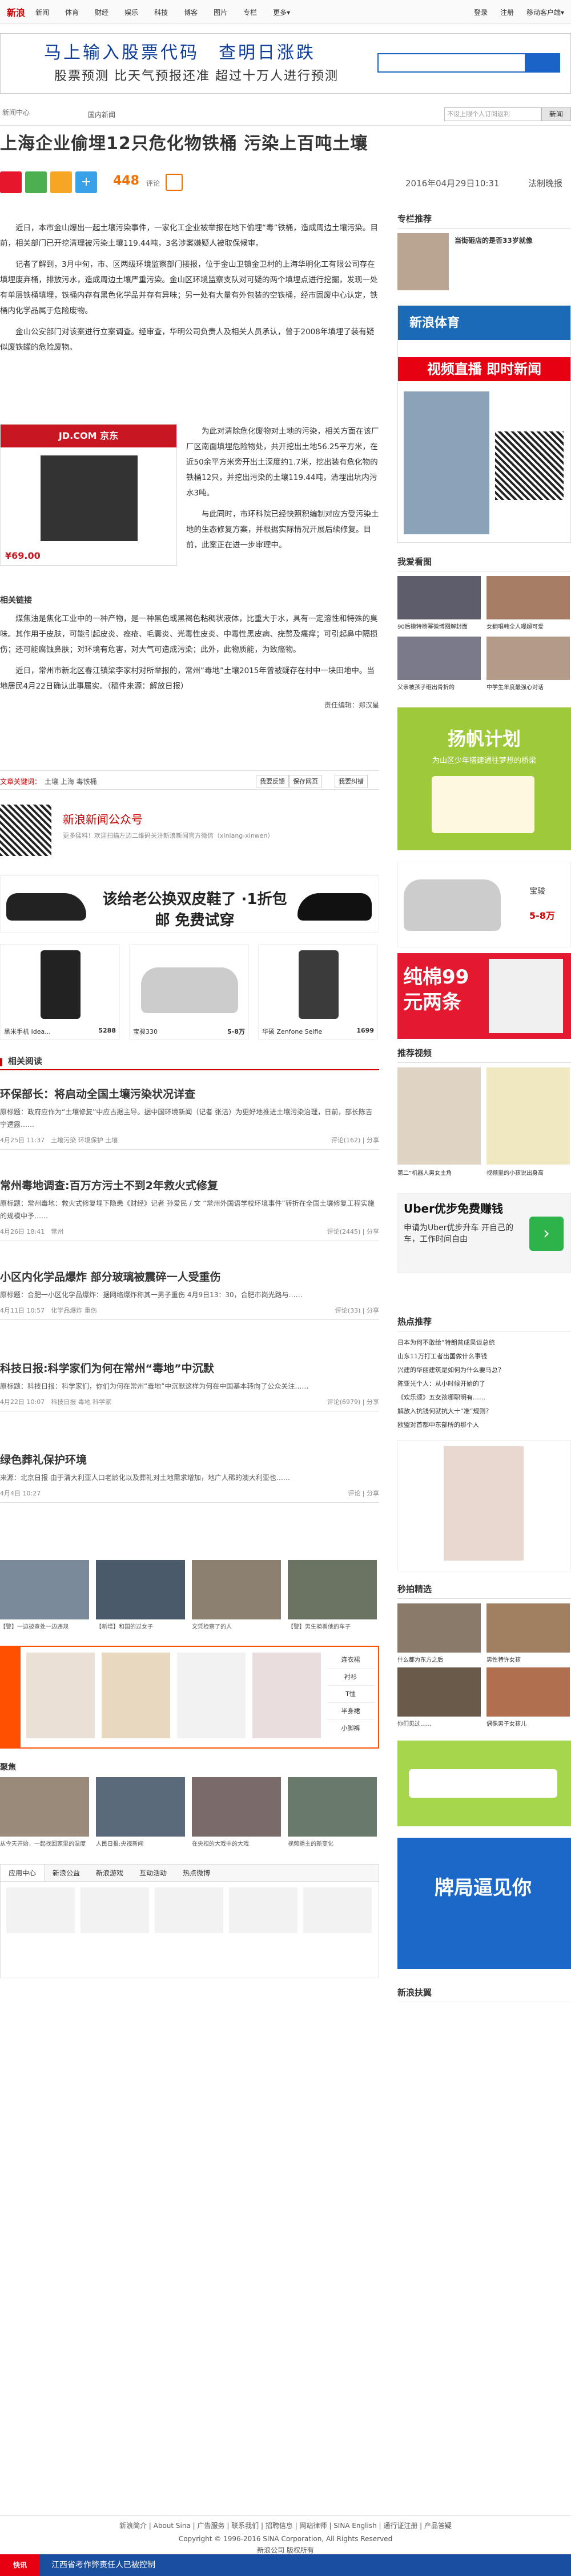  What do you see at coordinates (285, 63) in the screenshot?
I see `stock-ad-banner: 马上输入股票代码 查明日涨跌 股票预测 比天气预报还准 超过十万人进行预测` at bounding box center [285, 63].